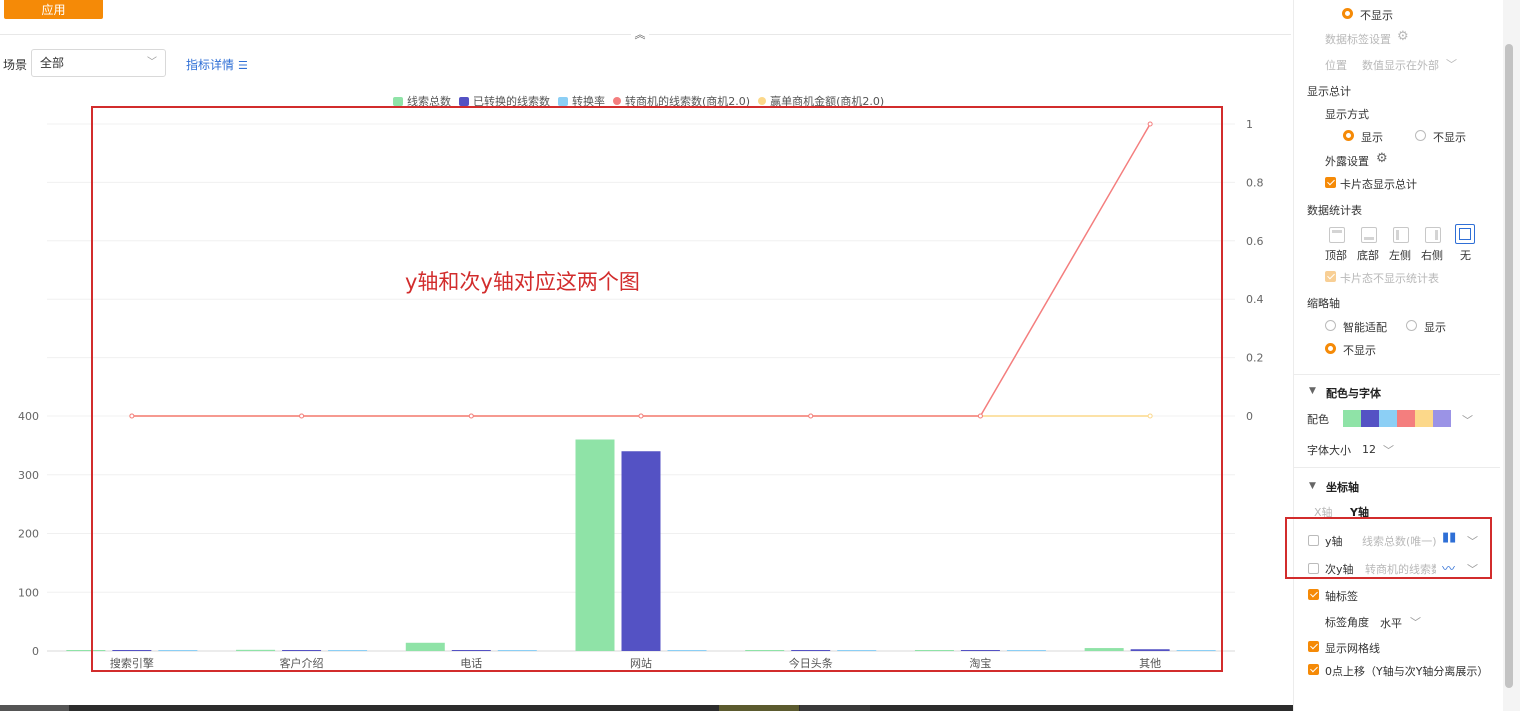 The width and height of the screenshot is (1520, 711). I want to click on show-gridlines-text: 显示网格线, so click(1352, 648).